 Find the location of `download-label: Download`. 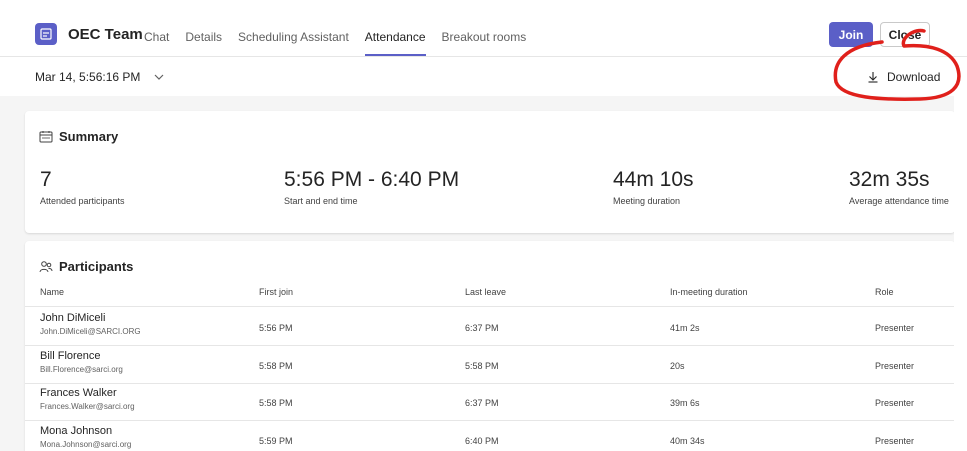

download-label: Download is located at coordinates (914, 77).